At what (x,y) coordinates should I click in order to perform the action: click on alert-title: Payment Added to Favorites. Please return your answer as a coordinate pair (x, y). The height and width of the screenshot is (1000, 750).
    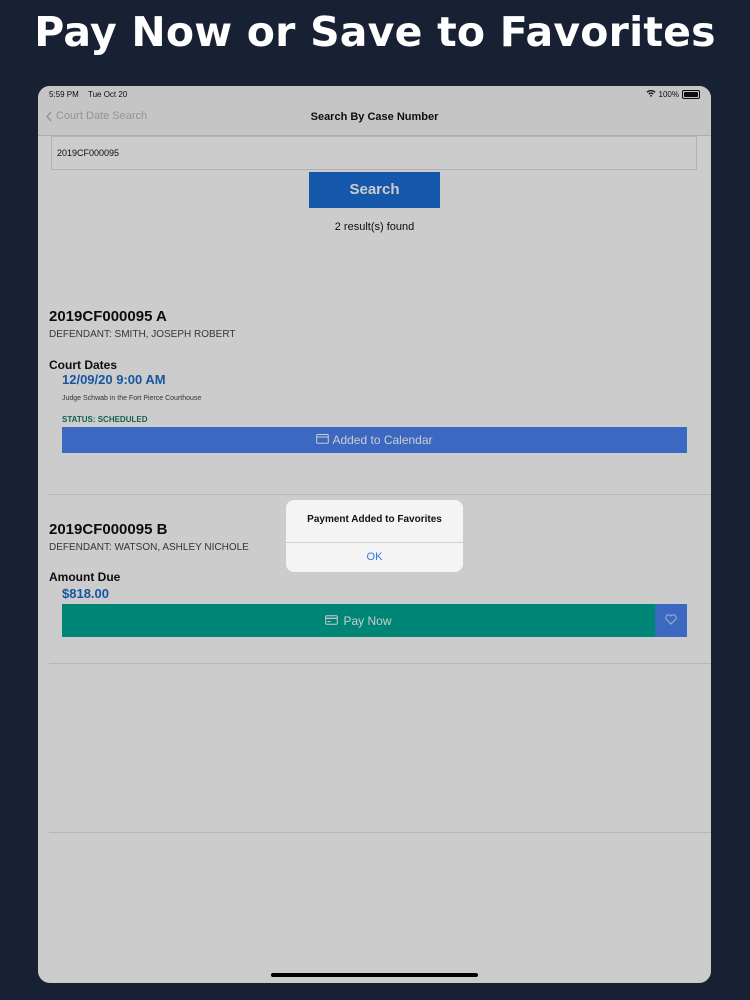
    Looking at the image, I should click on (374, 519).